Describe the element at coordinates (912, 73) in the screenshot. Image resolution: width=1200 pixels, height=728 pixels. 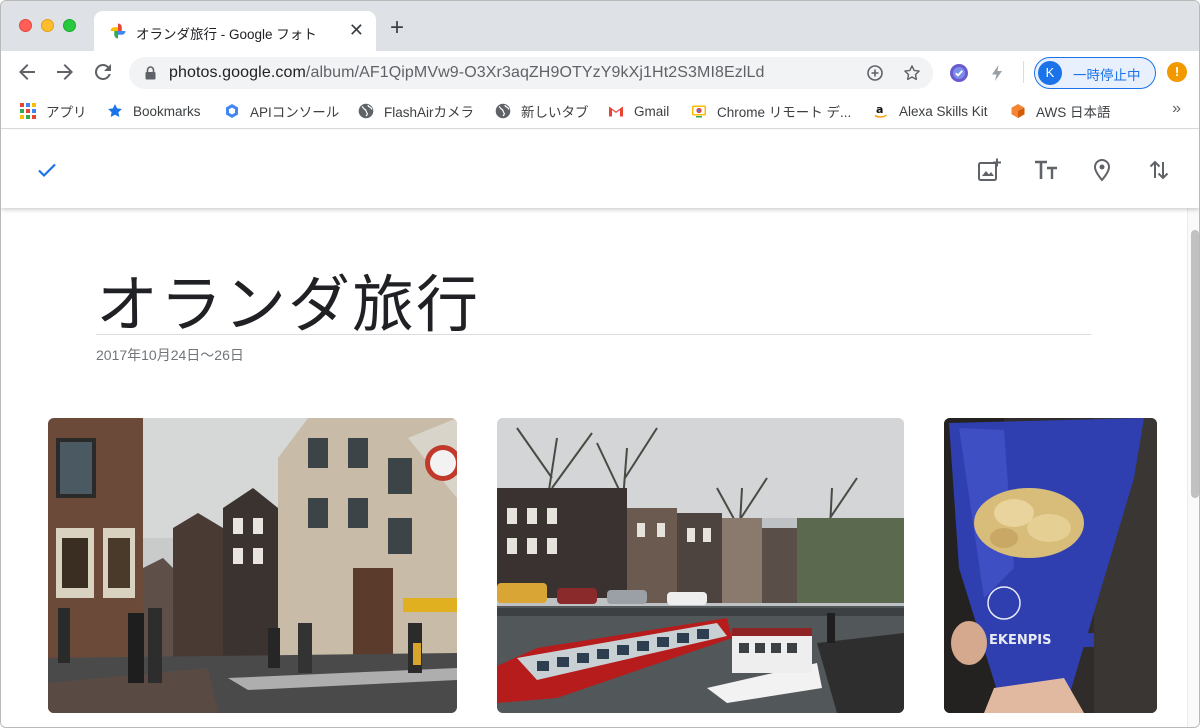
I see `bookmark-star-icon` at that location.